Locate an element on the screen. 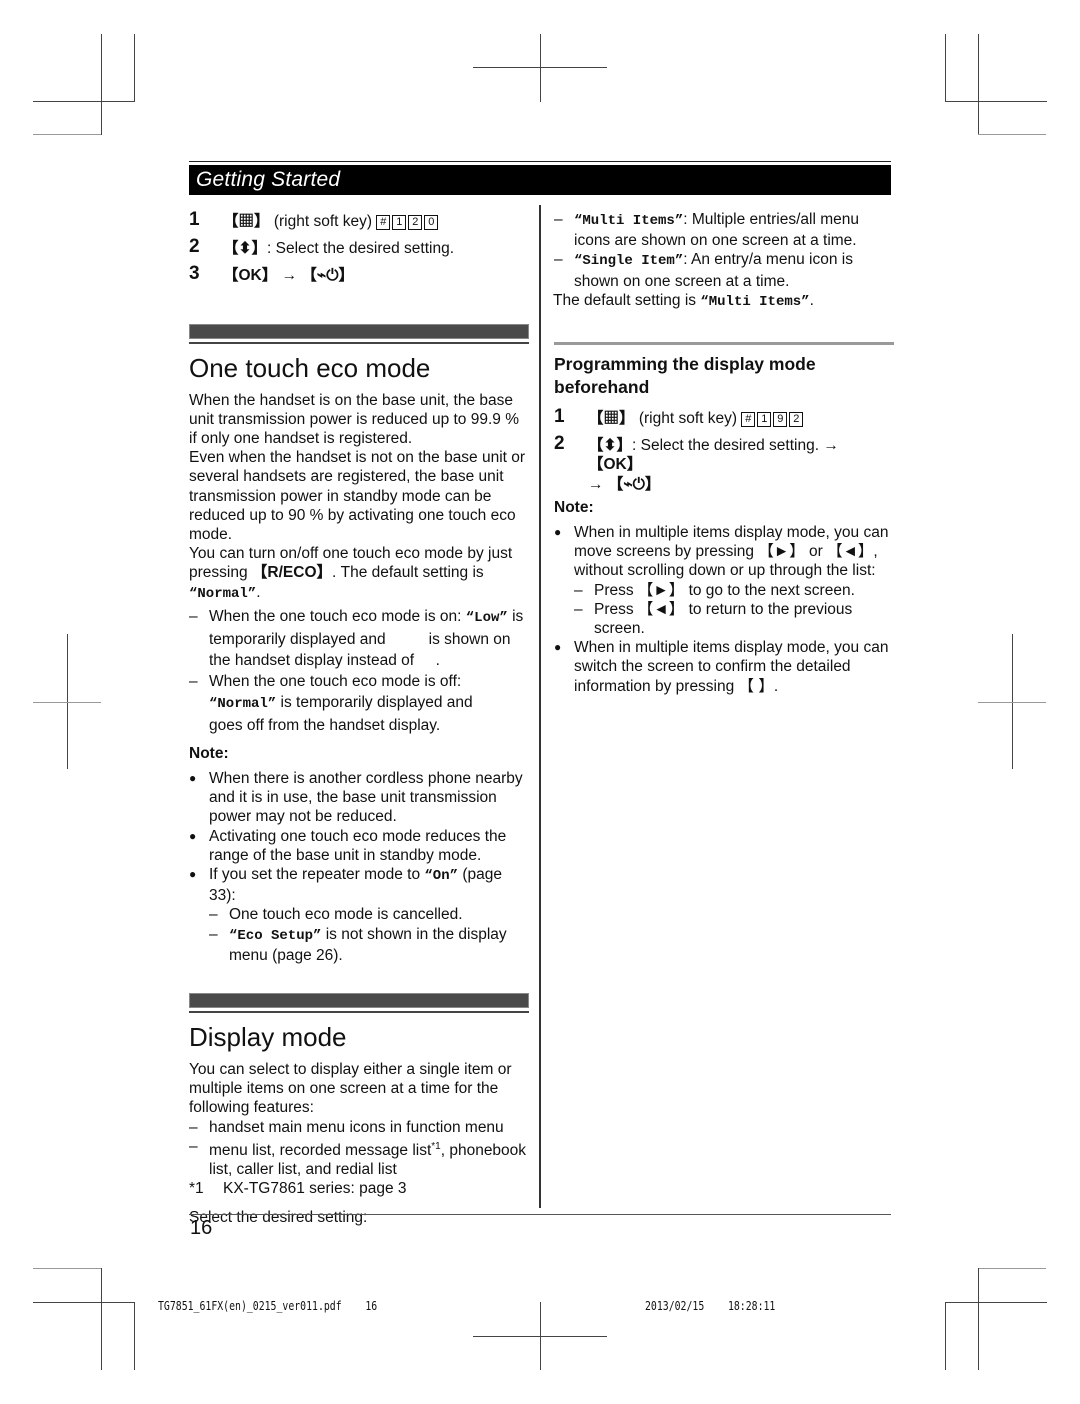  note-subitem: One touch eco mode is cancelled. is located at coordinates (359, 914).